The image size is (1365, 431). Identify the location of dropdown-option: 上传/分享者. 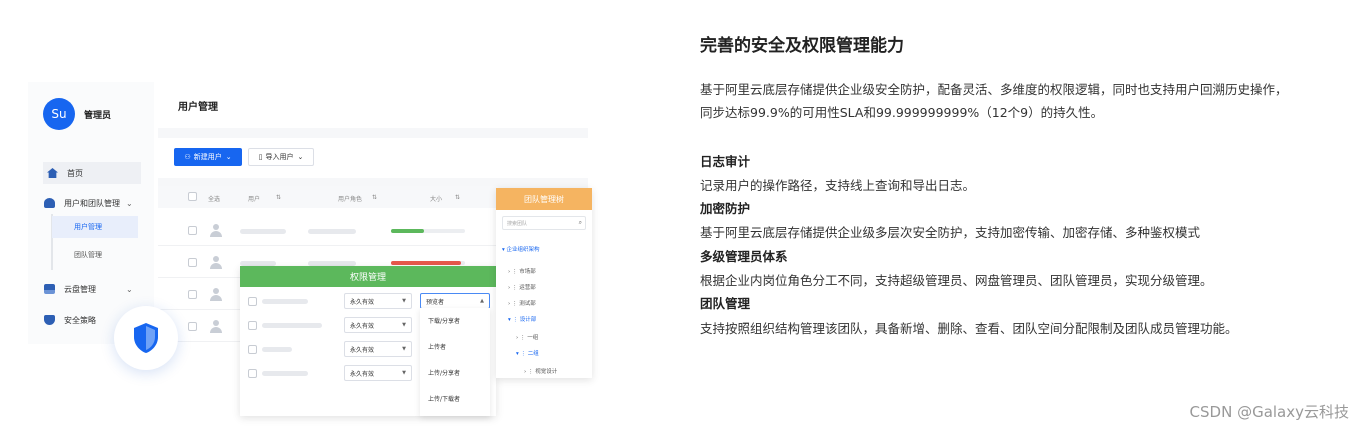
(444, 372).